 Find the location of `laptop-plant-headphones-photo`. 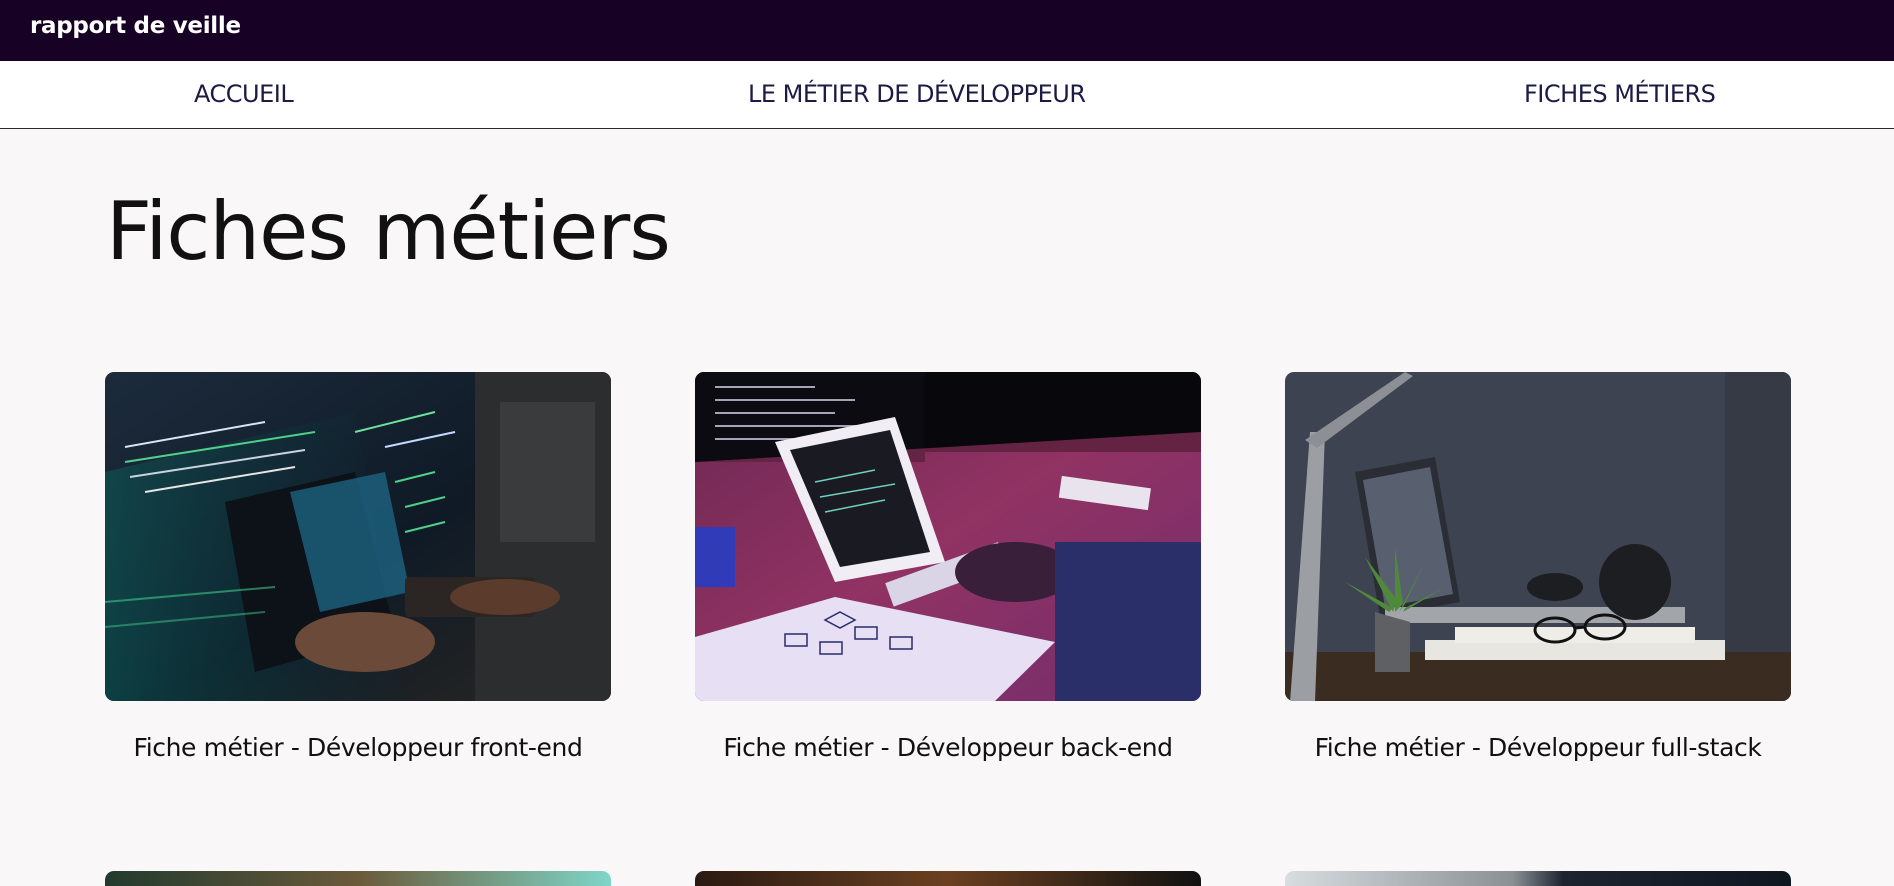

laptop-plant-headphones-photo is located at coordinates (1538, 536).